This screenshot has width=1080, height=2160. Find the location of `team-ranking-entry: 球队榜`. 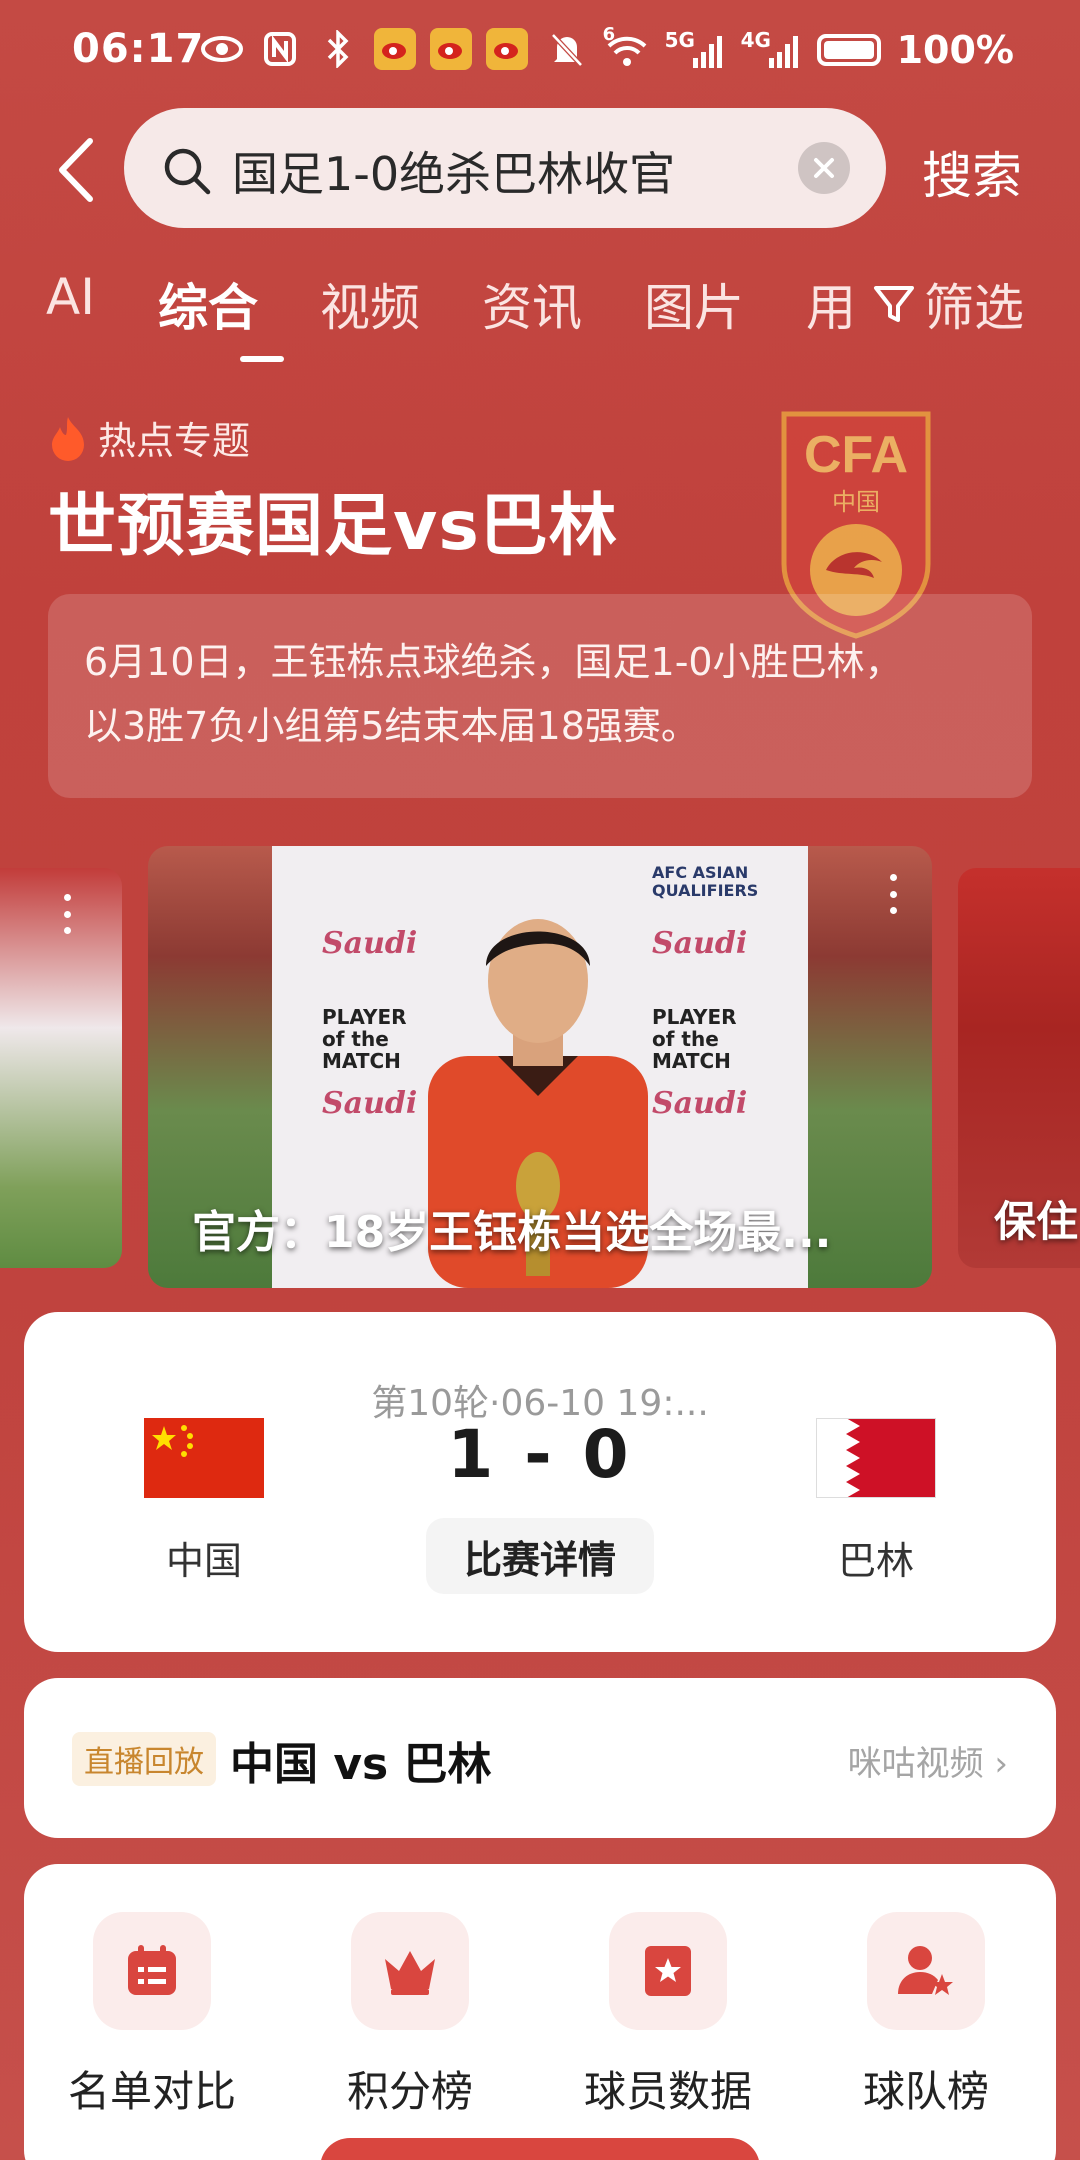

team-ranking-entry: 球队榜 is located at coordinates (926, 2015).